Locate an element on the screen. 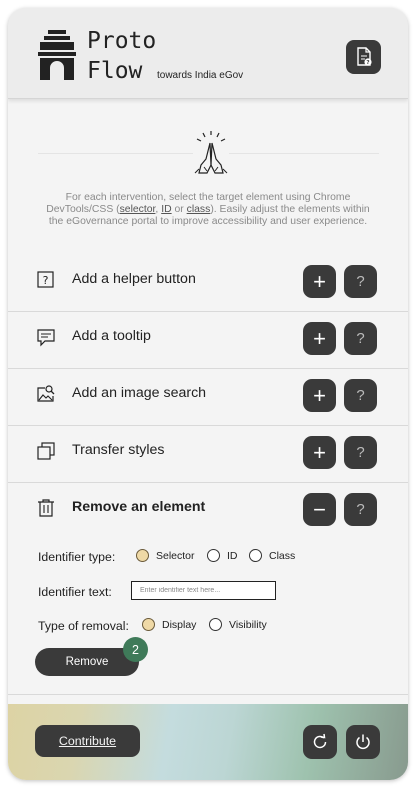  question-box-icon: ? is located at coordinates (45, 279).